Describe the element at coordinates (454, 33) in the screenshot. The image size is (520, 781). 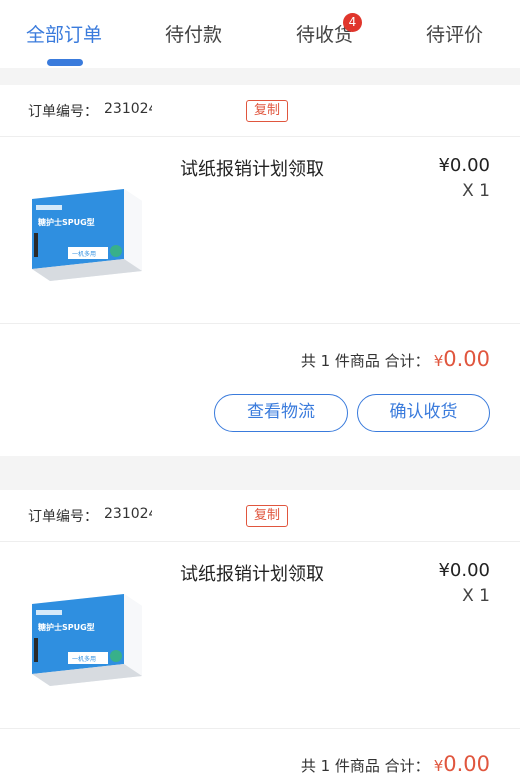
I see `tab-pending-review: 待评价` at that location.